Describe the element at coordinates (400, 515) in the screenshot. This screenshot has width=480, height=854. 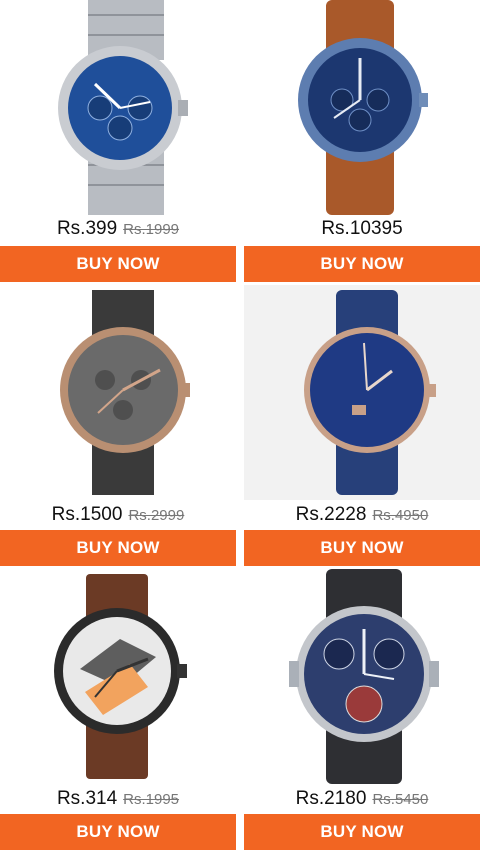
I see `original-price: Rs.4950` at that location.